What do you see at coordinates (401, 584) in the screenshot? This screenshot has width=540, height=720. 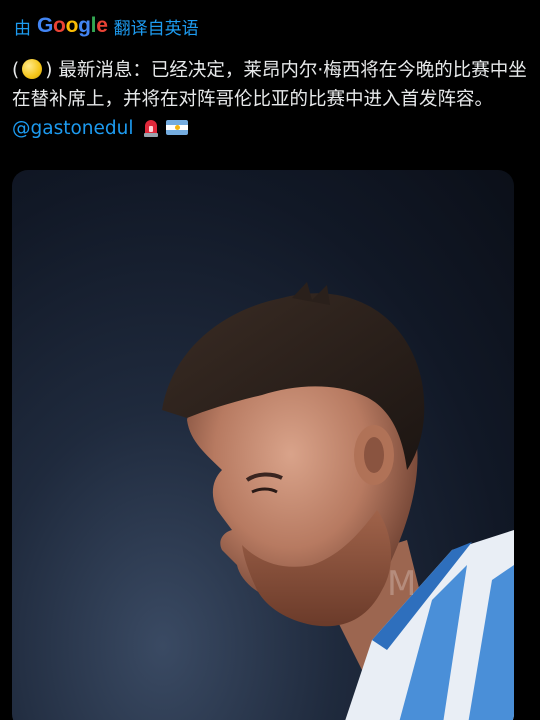 I see `photo-watermark: M` at bounding box center [401, 584].